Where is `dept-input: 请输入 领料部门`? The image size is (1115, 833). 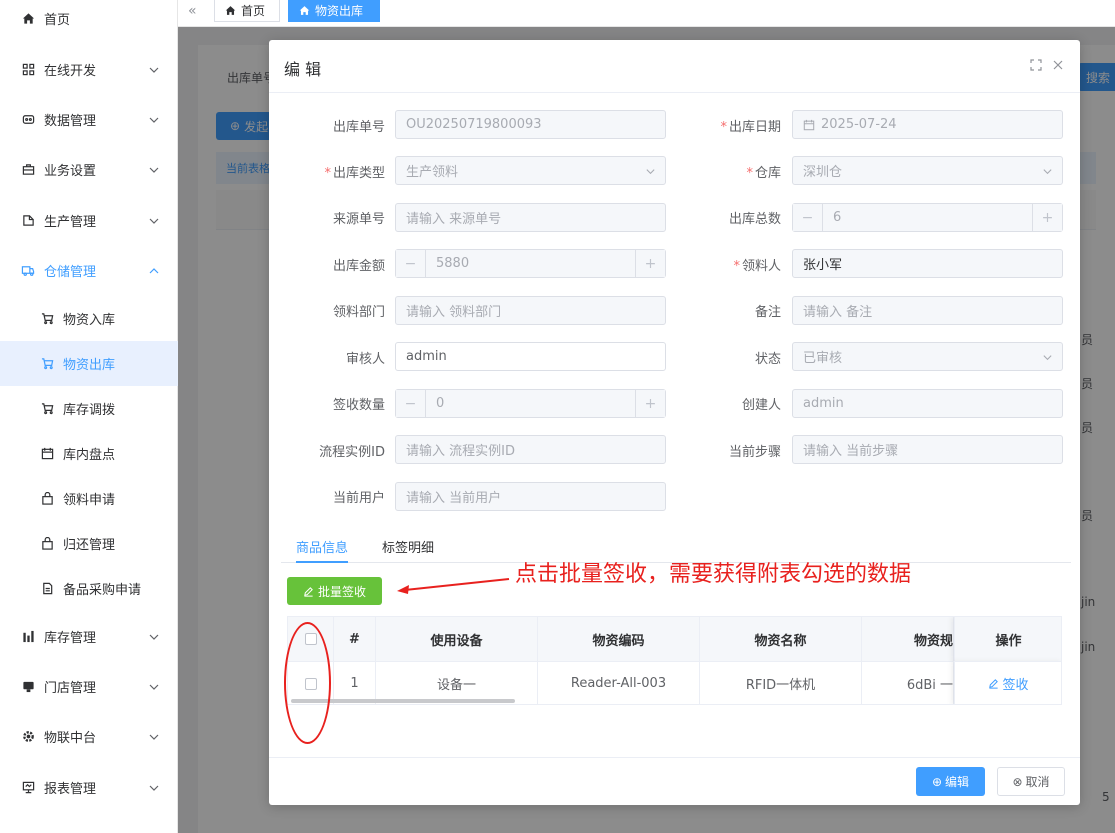 dept-input: 请输入 领料部门 is located at coordinates (530, 310).